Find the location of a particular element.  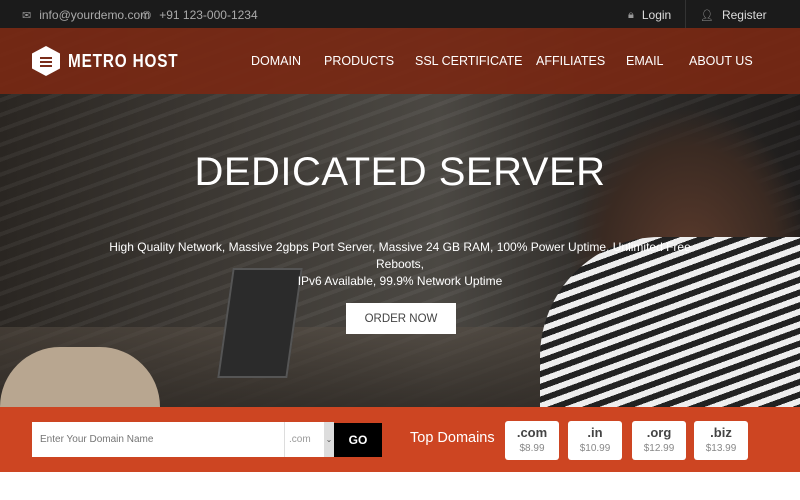

price: $8.99 is located at coordinates (532, 448).